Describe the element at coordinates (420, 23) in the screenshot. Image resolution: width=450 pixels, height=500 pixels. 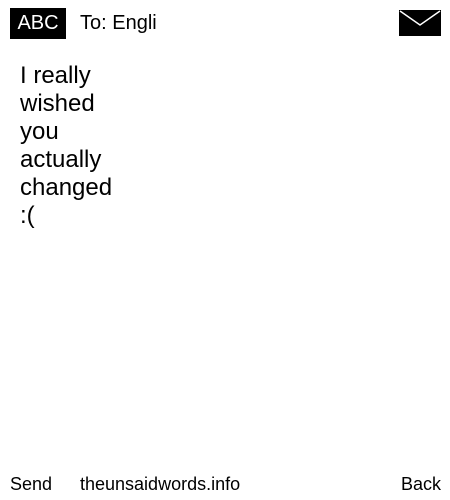
I see `envelope-icon` at that location.